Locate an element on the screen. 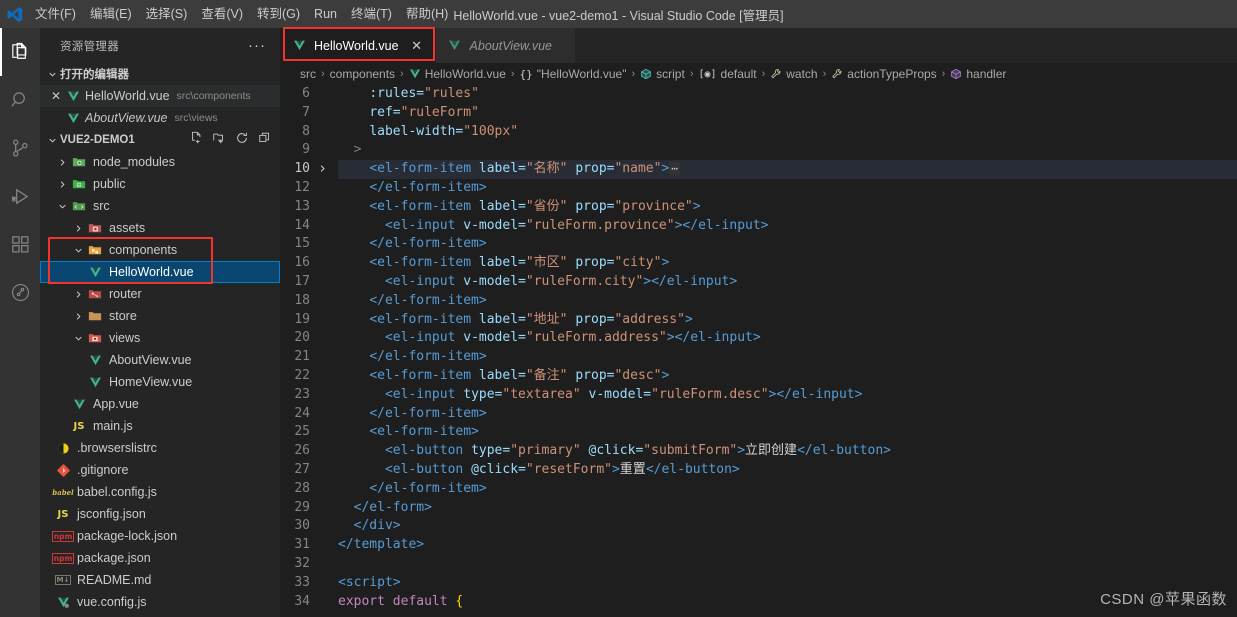 The image size is (1237, 617). code-line: <el-form-item label="名称" prop="name"> ⋯ is located at coordinates (787, 169).